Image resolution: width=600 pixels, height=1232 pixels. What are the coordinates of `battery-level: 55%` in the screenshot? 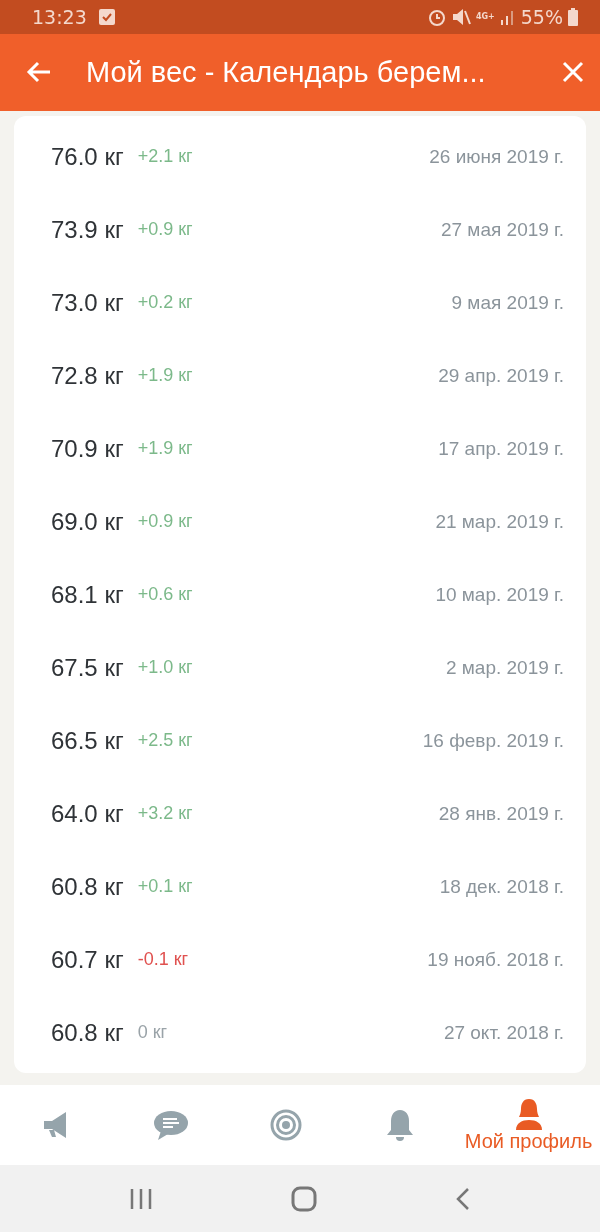 It's located at (541, 16).